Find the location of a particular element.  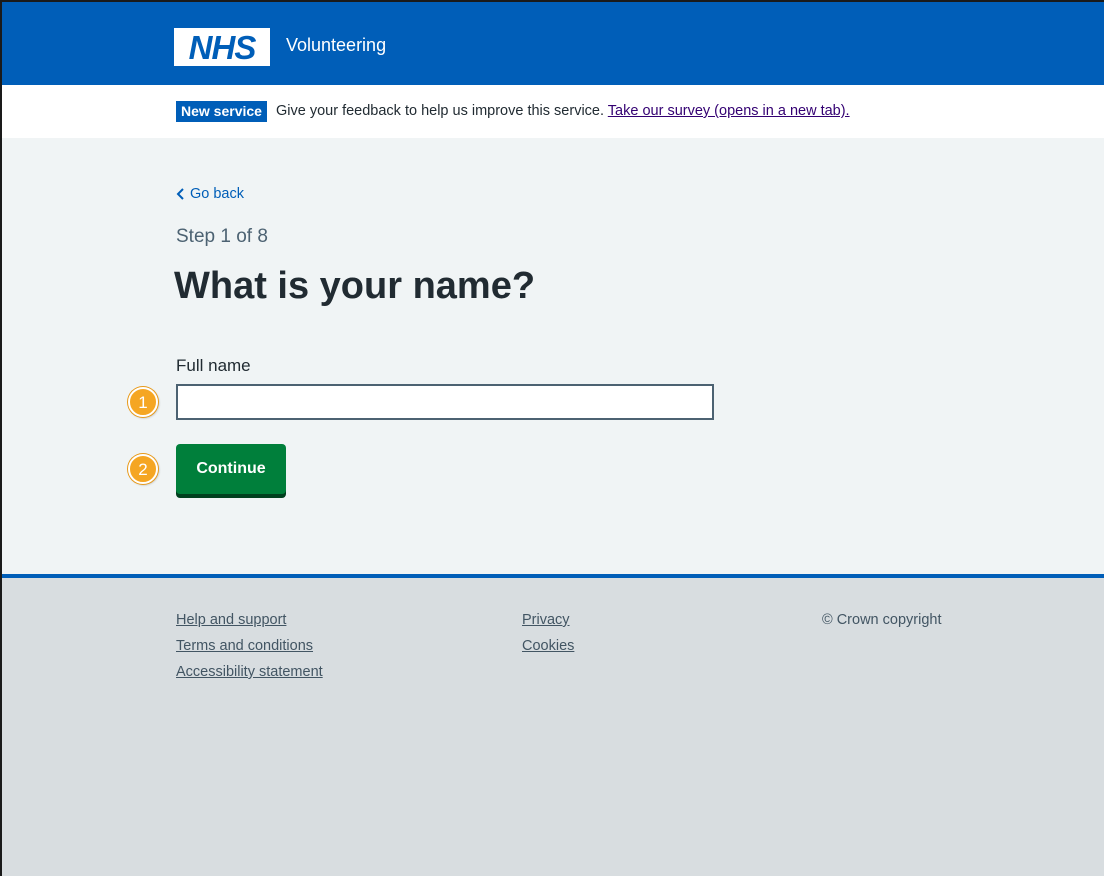

nhs-logo: NHS is located at coordinates (222, 47).